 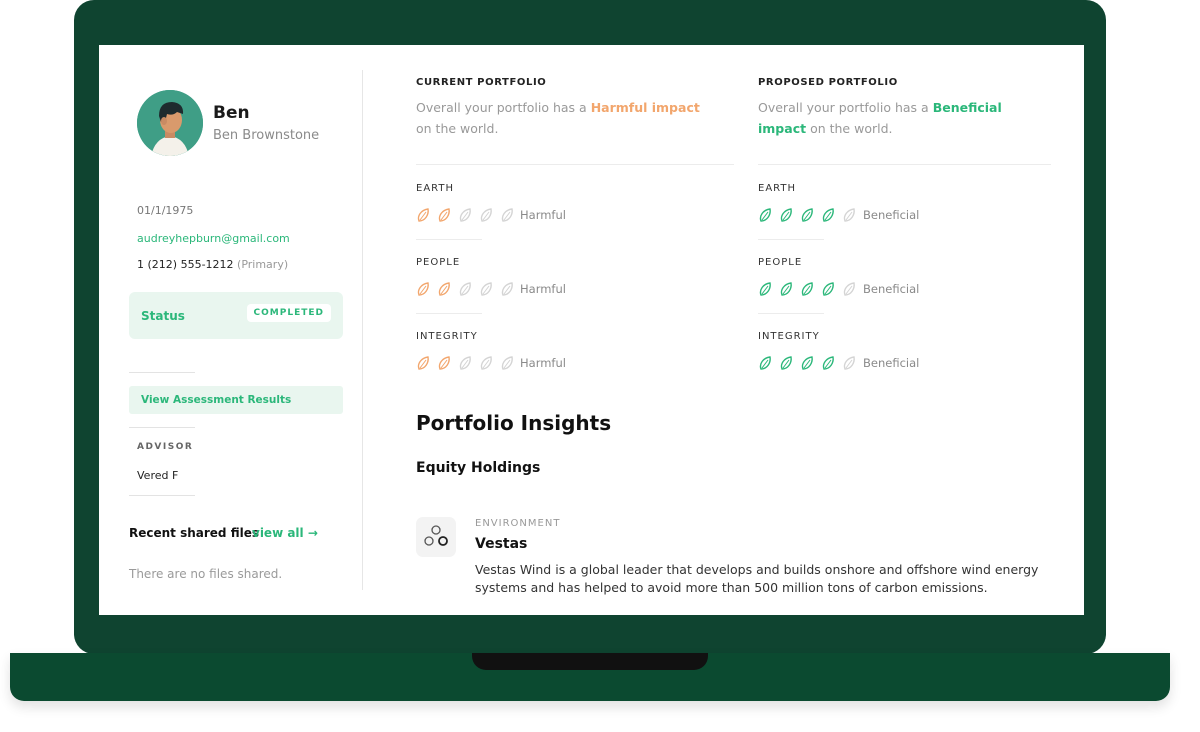 I want to click on proposed-portfolio-heading: PROPOSED PORTFOLIO, so click(x=828, y=82).